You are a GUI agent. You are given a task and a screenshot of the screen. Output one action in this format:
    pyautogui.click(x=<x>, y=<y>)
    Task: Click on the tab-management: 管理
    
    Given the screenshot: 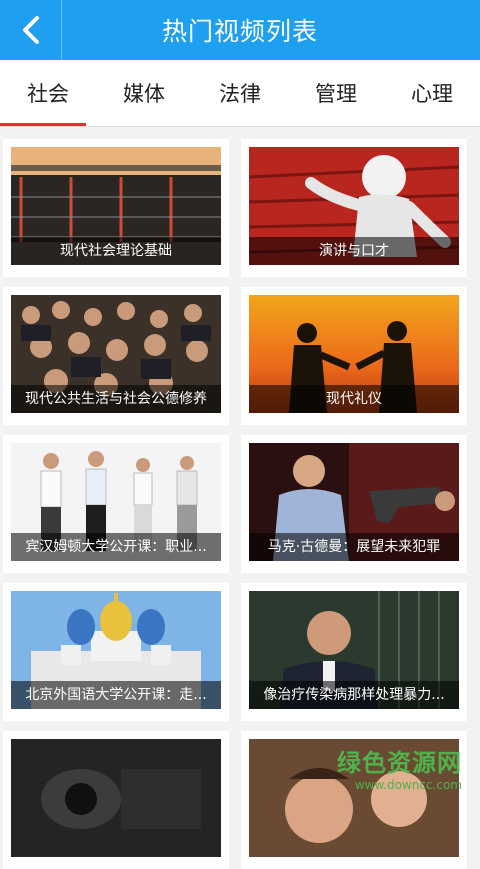 What is the action you would take?
    pyautogui.click(x=336, y=93)
    